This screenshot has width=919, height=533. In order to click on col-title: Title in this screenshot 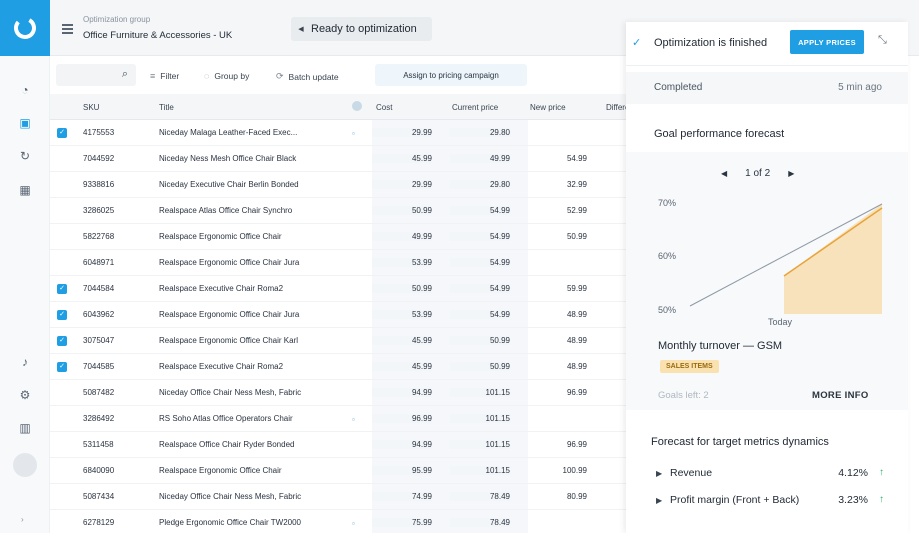, I will do `click(166, 107)`.